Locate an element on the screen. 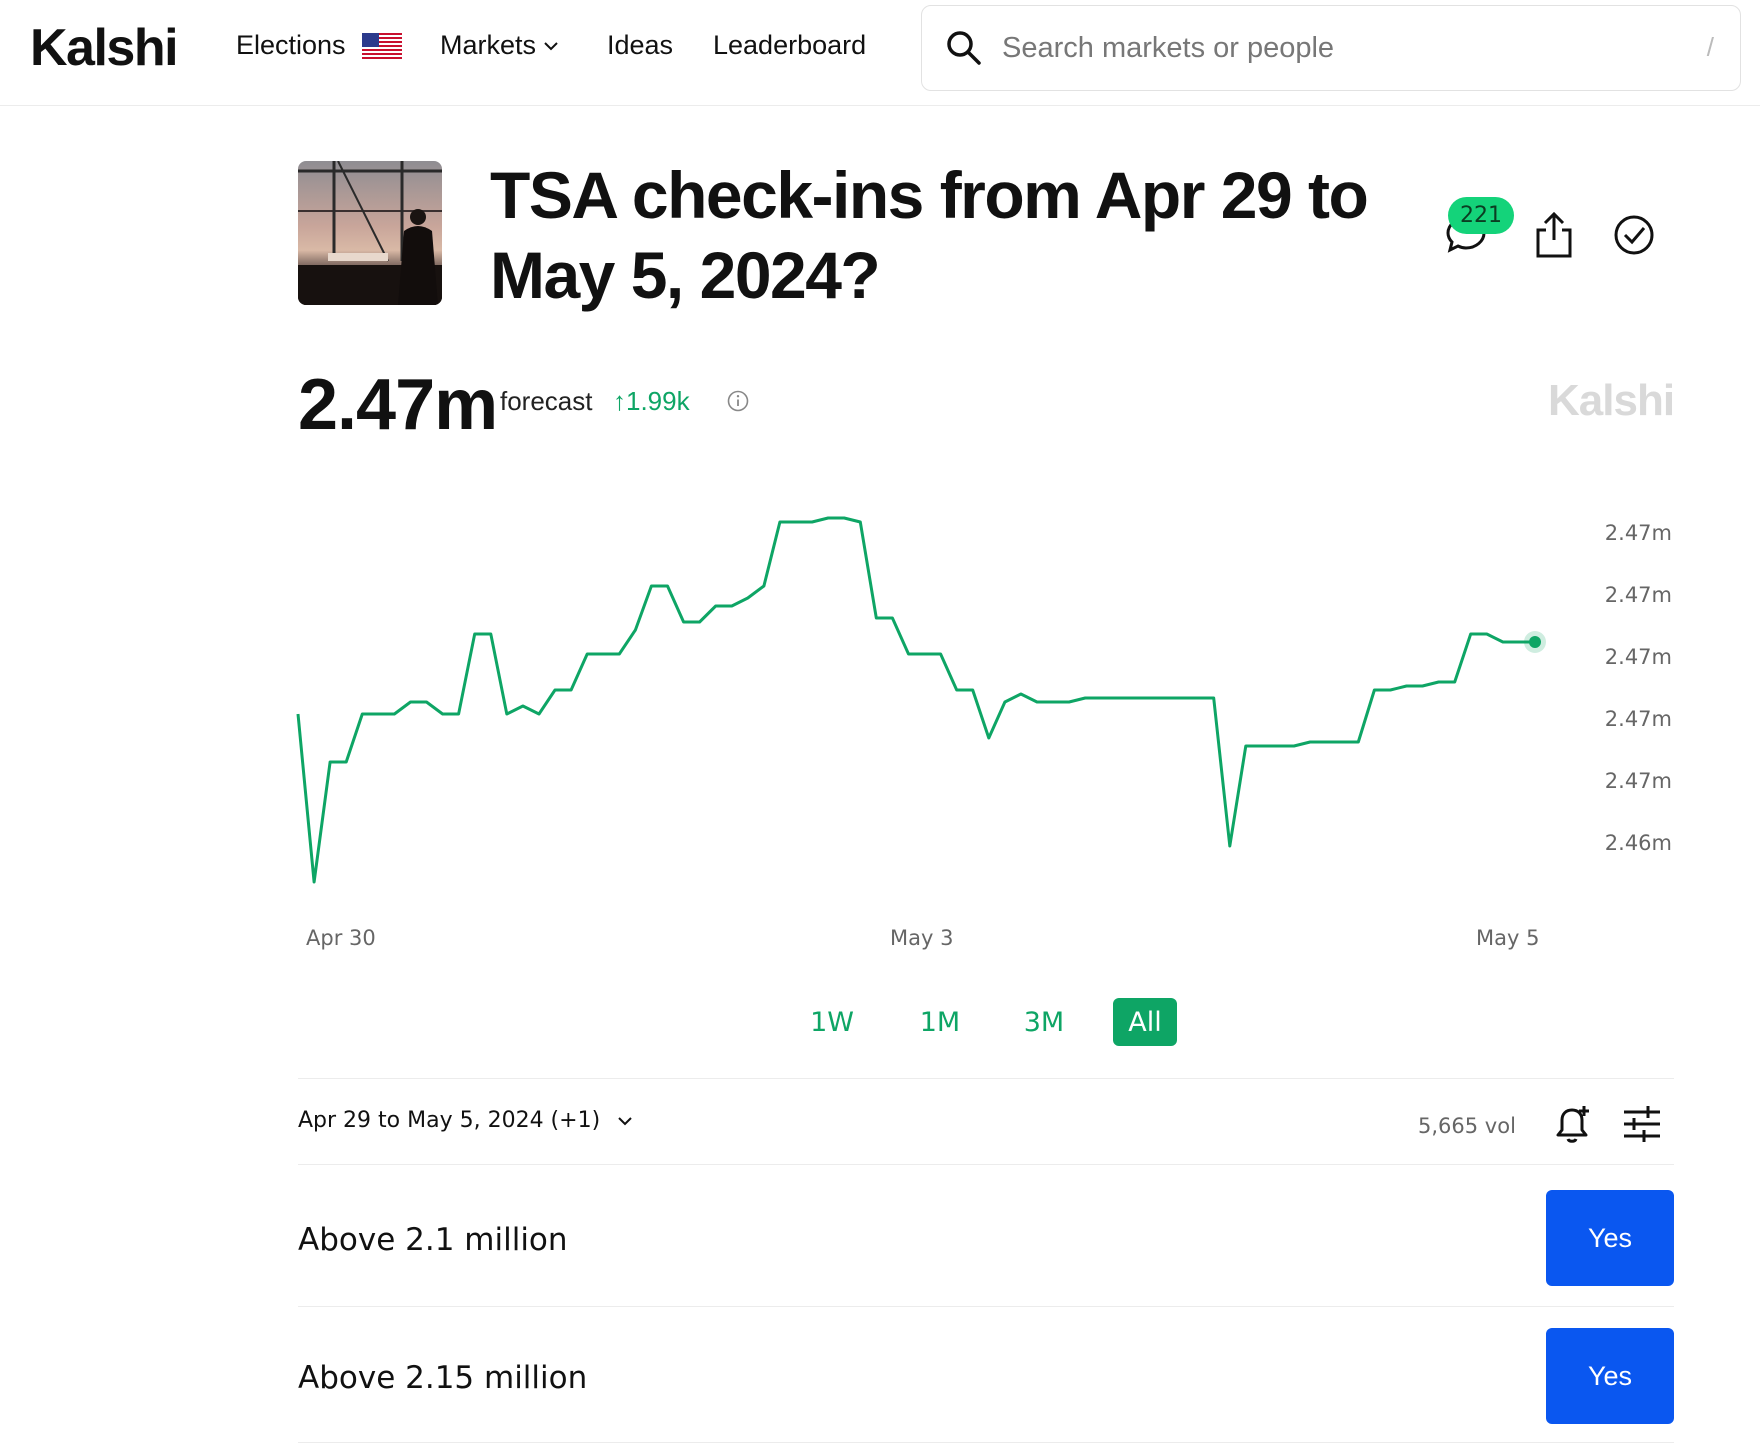 The height and width of the screenshot is (1446, 1760). search-icon is located at coordinates (964, 48).